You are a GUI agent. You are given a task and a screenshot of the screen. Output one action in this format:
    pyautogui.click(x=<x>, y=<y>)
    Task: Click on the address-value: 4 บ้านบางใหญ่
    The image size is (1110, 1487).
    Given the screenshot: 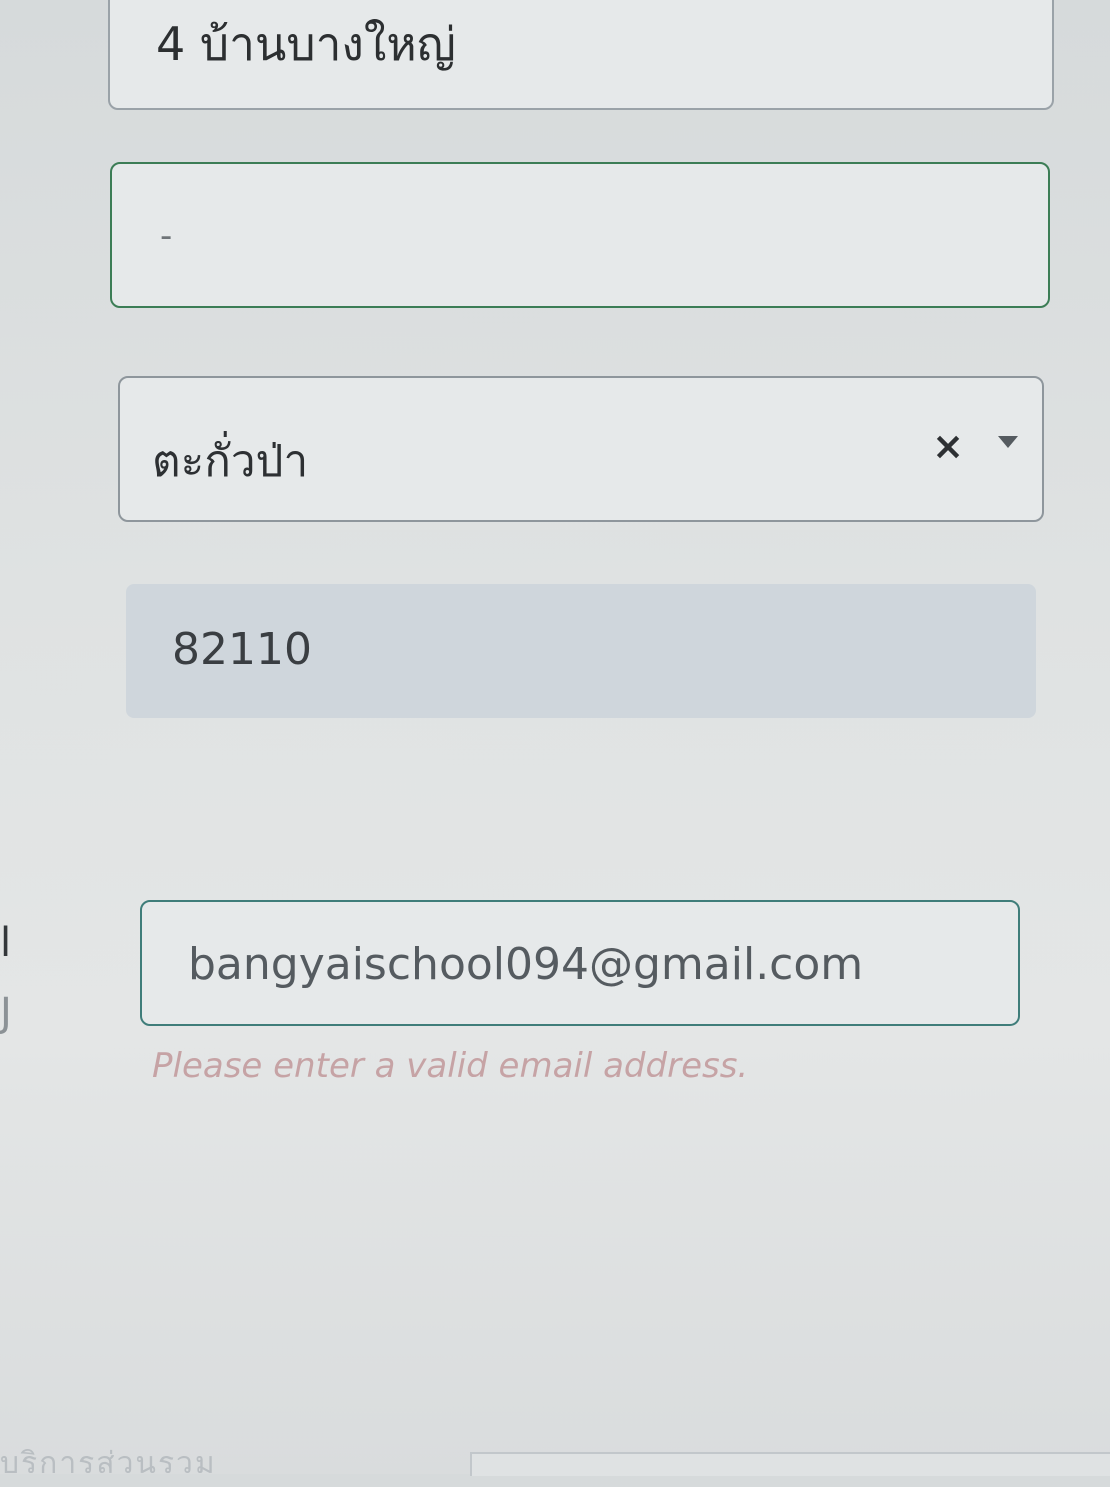 What is the action you would take?
    pyautogui.click(x=306, y=44)
    